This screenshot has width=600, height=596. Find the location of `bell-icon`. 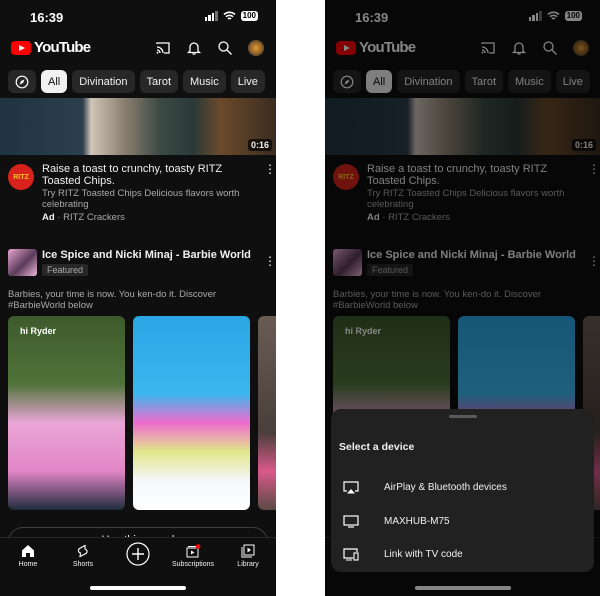

bell-icon is located at coordinates (194, 48).